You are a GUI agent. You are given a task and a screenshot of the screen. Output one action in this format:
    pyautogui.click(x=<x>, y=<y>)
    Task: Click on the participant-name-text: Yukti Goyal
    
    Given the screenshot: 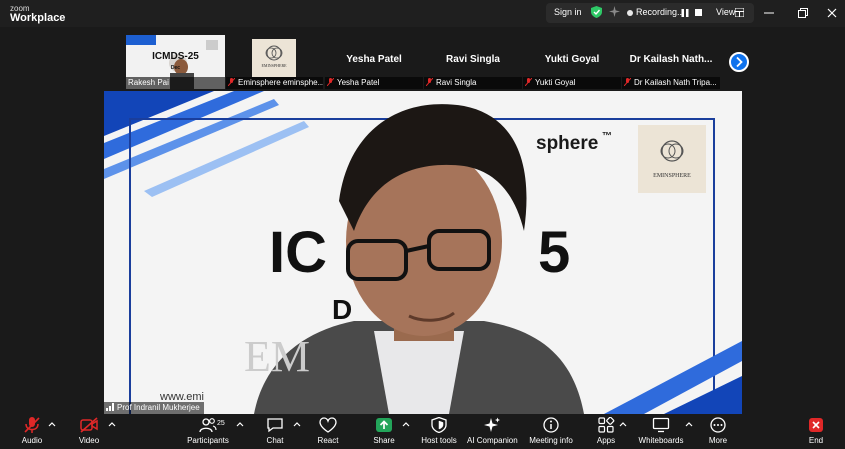 What is the action you would take?
    pyautogui.click(x=555, y=82)
    